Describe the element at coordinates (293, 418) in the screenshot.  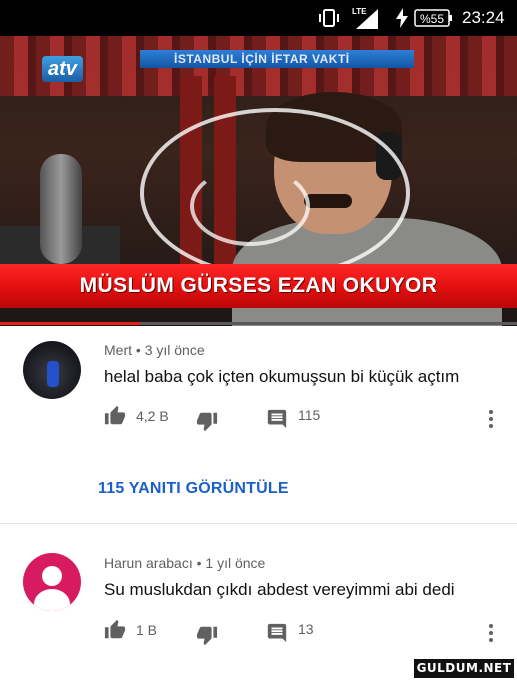
I see `reply-button: 115` at that location.